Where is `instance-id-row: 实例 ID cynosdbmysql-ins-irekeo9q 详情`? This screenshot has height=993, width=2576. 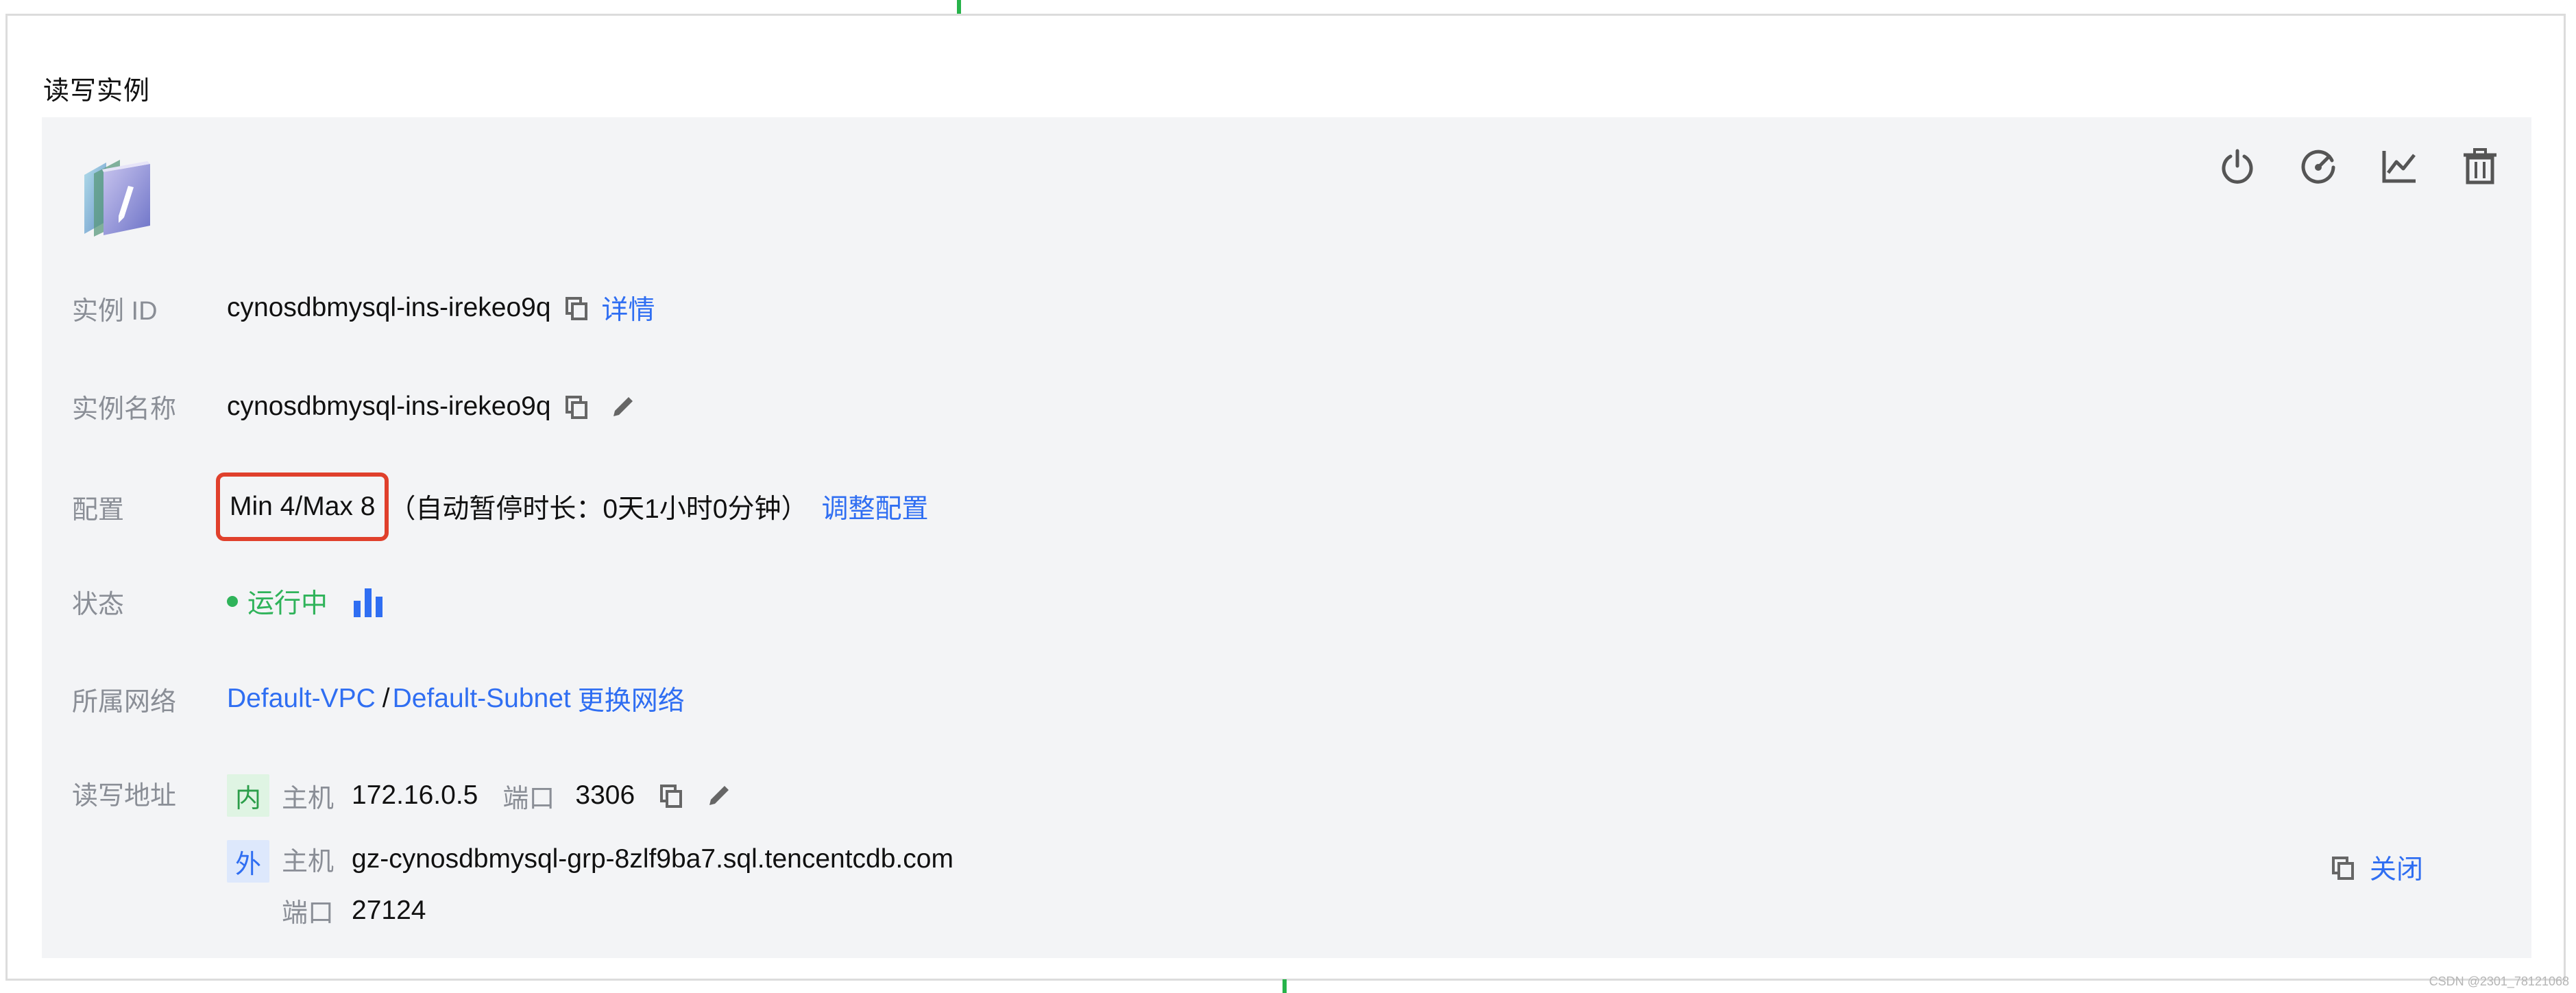 instance-id-row: 实例 ID cynosdbmysql-ins-irekeo9q 详情 is located at coordinates (363, 308).